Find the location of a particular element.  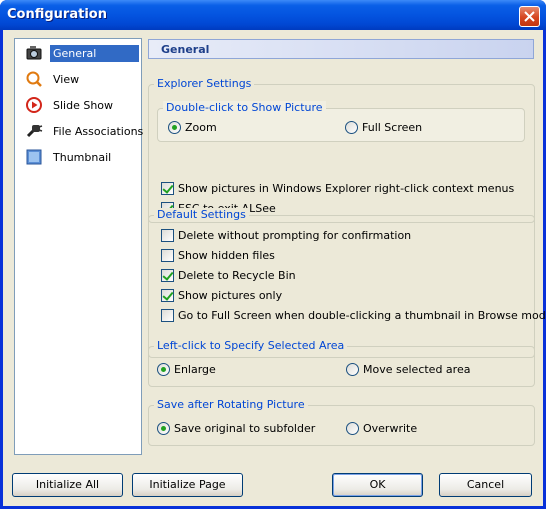

move-area-label: Move selected area is located at coordinates (417, 369).